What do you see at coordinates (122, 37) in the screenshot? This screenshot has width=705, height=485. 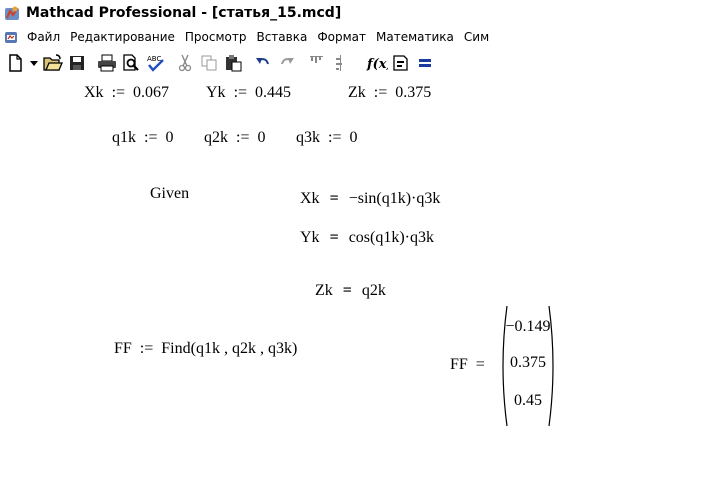 I see `menu-edit: Редактирование` at bounding box center [122, 37].